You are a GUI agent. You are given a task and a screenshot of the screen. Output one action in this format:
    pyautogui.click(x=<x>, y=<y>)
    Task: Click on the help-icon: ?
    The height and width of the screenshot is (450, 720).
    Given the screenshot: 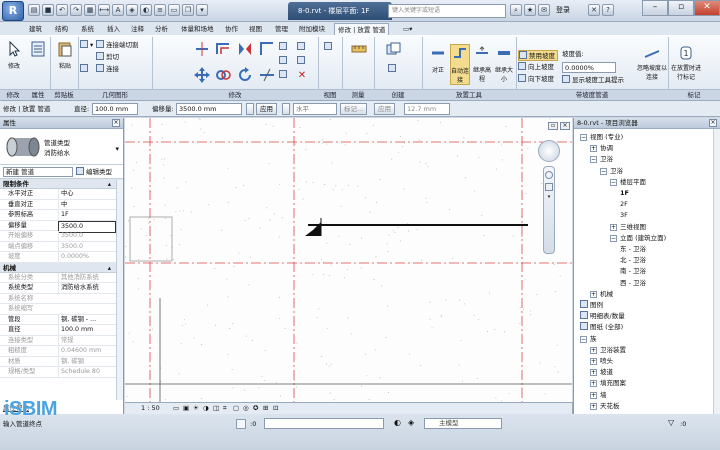 What is the action you would take?
    pyautogui.click(x=608, y=10)
    